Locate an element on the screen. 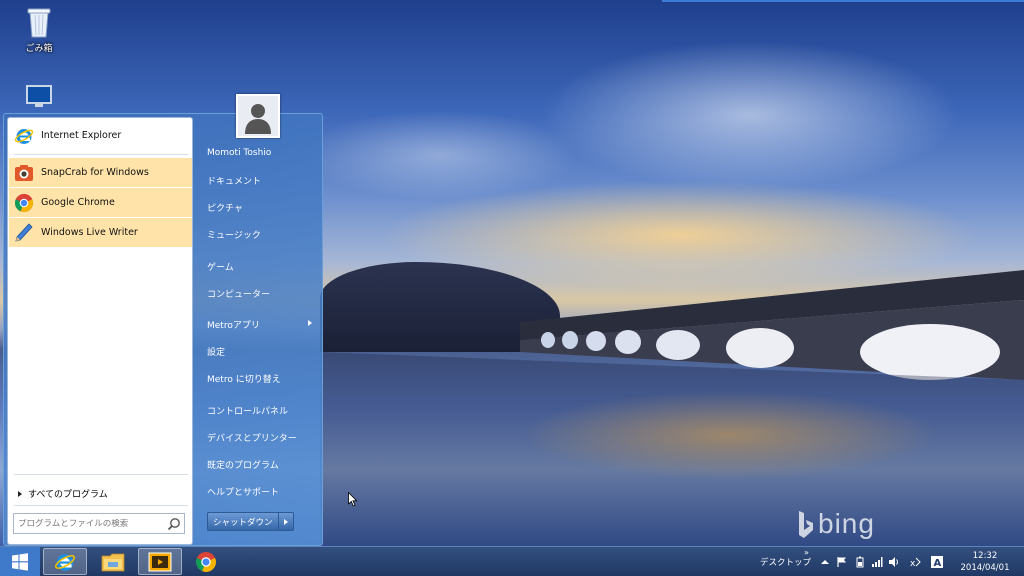 The height and width of the screenshot is (576, 1024). svg-text: A is located at coordinates (938, 563).